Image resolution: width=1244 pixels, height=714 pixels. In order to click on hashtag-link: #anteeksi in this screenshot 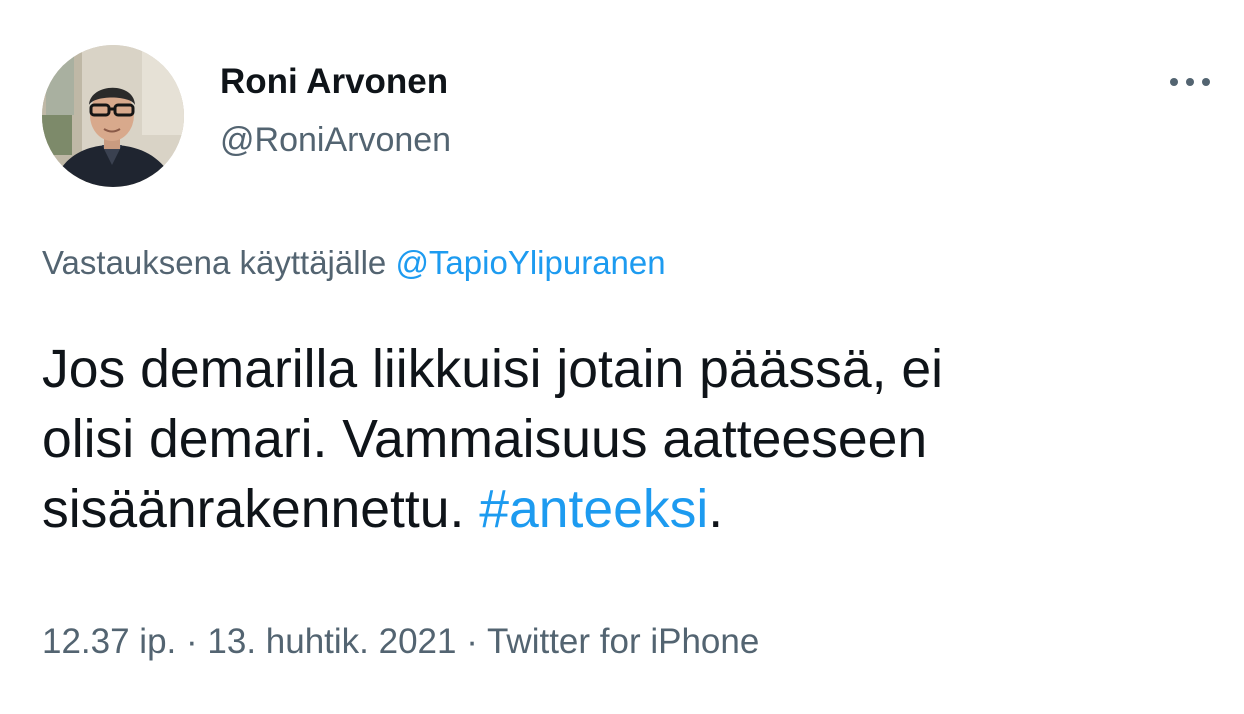, I will do `click(593, 509)`.